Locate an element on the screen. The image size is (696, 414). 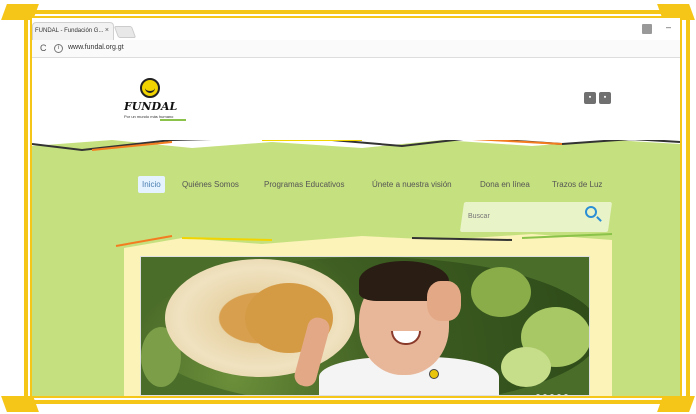
nav-item-trazos-de-luz: Trazos de Luz is located at coordinates (577, 184).